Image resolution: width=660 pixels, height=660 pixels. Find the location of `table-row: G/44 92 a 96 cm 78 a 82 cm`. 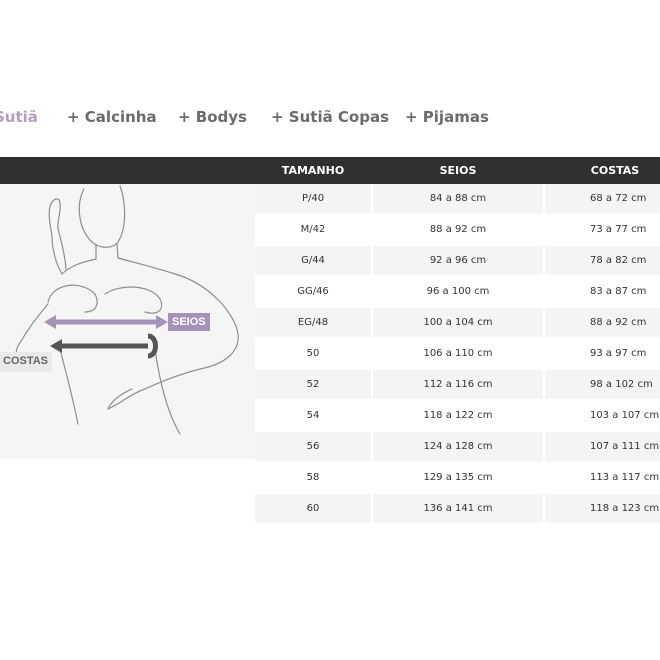

table-row: G/44 92 a 96 cm 78 a 82 cm is located at coordinates (457, 261).